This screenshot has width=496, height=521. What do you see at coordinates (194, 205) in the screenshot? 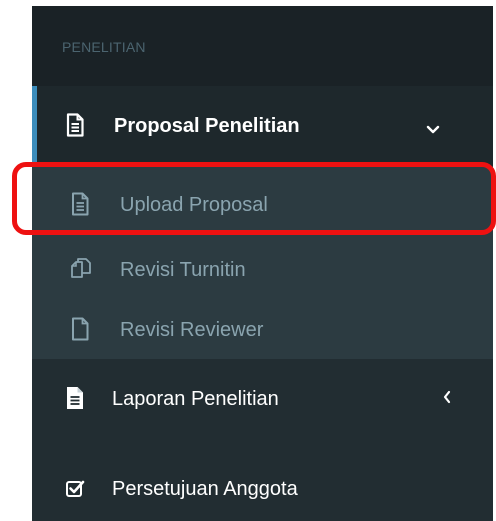
I see `submenu-item-label: Upload Proposal` at bounding box center [194, 205].